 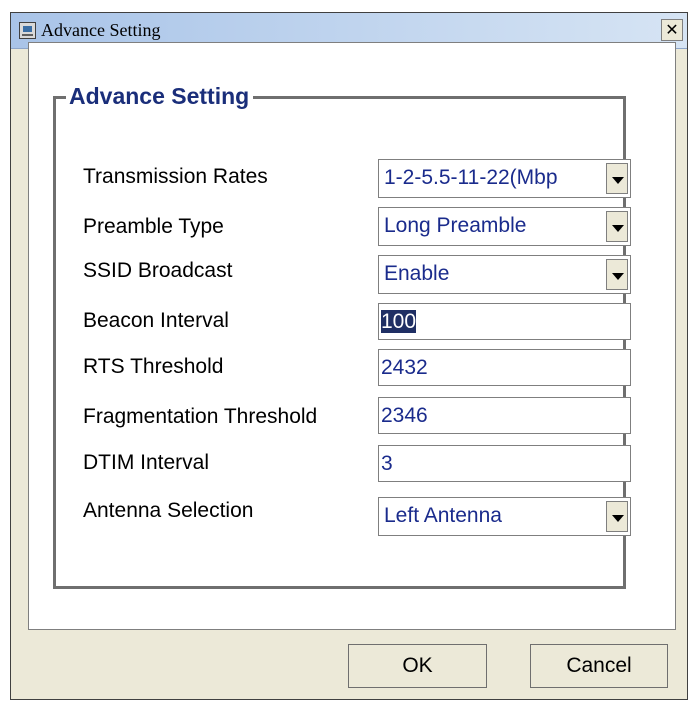 I want to click on transmission-rates-label: Transmission Rates, so click(x=175, y=176).